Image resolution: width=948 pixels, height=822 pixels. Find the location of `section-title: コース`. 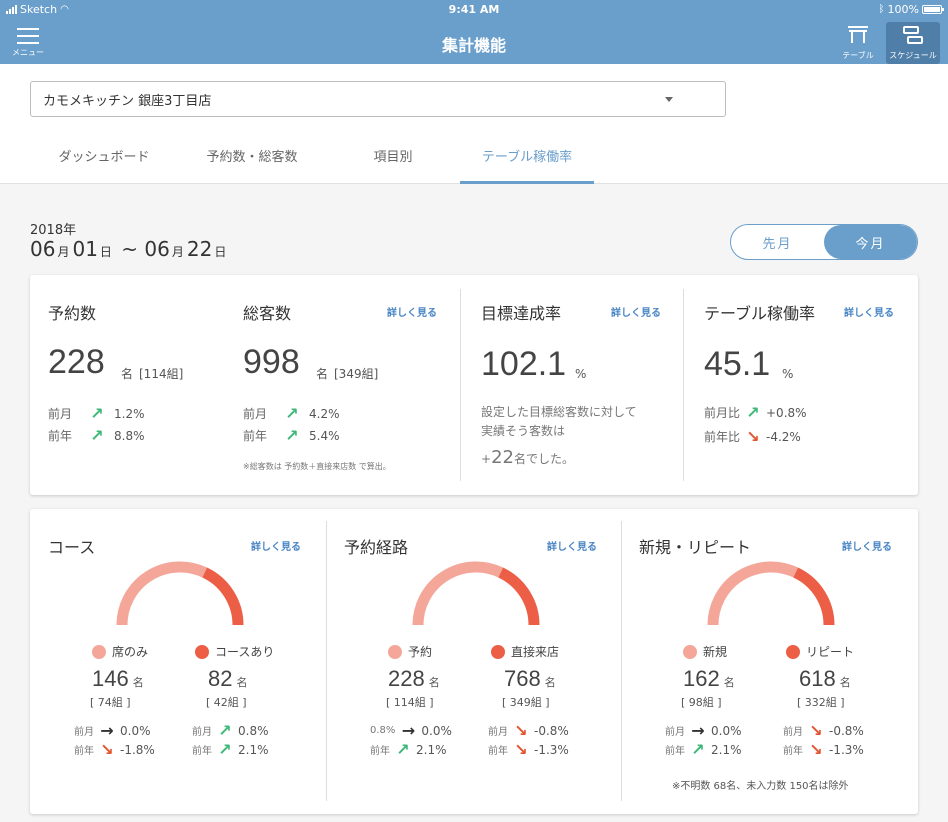

section-title: コース is located at coordinates (72, 547).